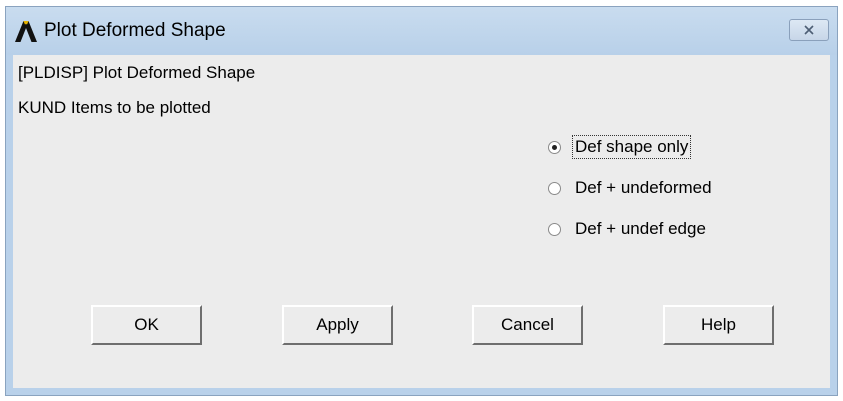  I want to click on close-button, so click(809, 30).